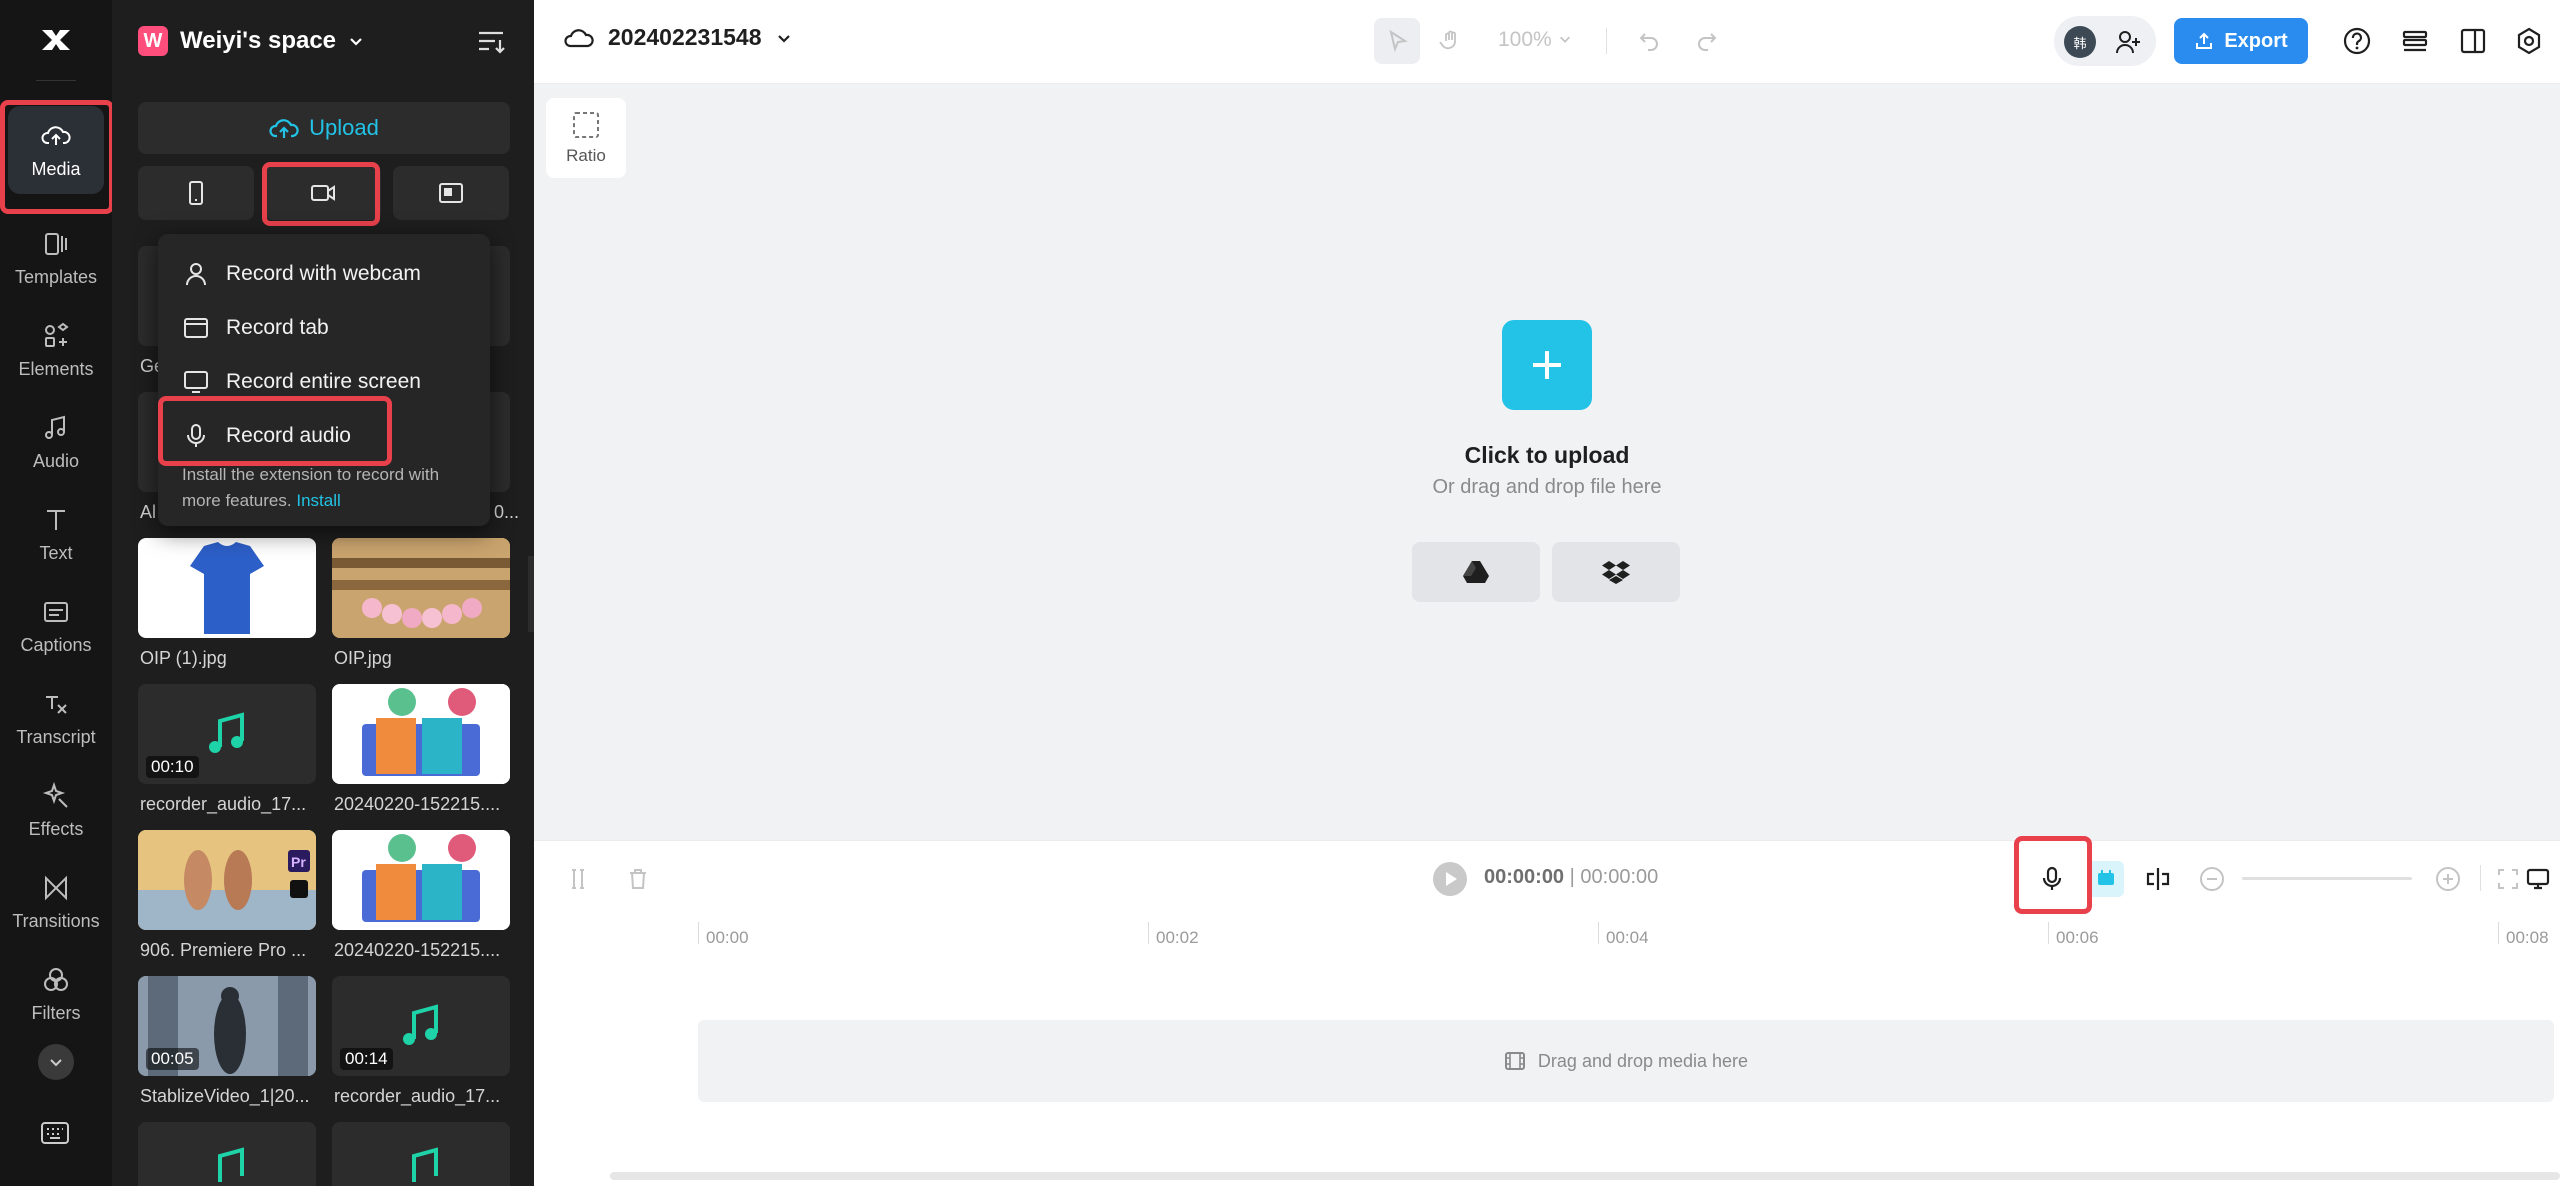 This screenshot has height=1186, width=2560. What do you see at coordinates (56, 994) in the screenshot?
I see `rail-item-filters: Filters` at bounding box center [56, 994].